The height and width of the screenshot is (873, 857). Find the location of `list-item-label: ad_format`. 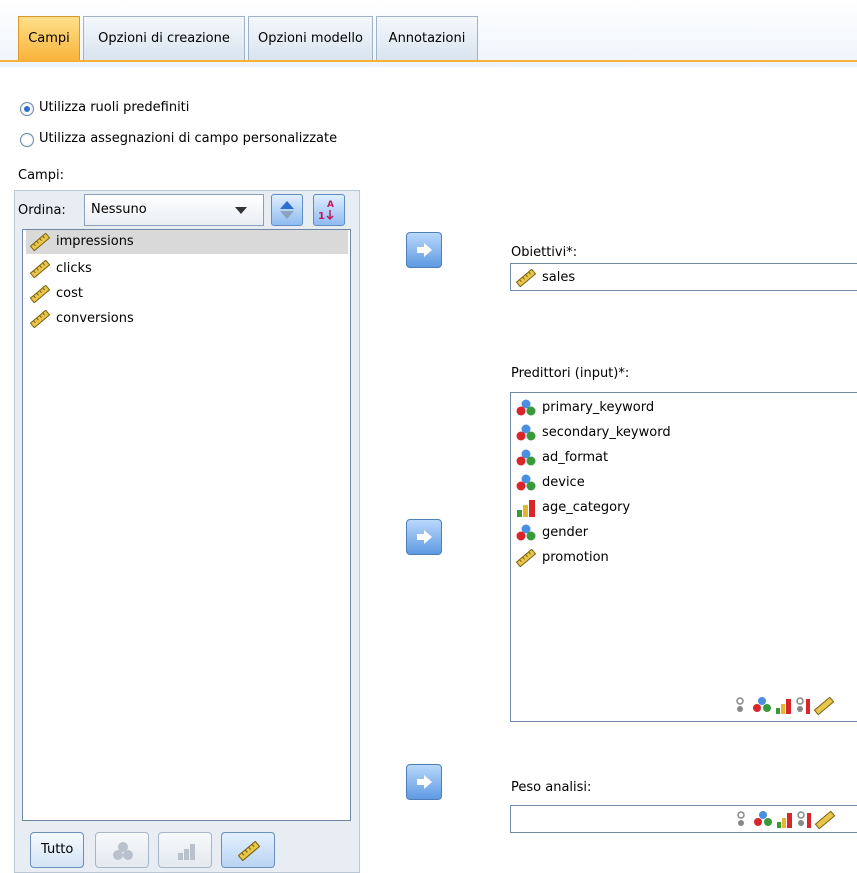

list-item-label: ad_format is located at coordinates (575, 457).